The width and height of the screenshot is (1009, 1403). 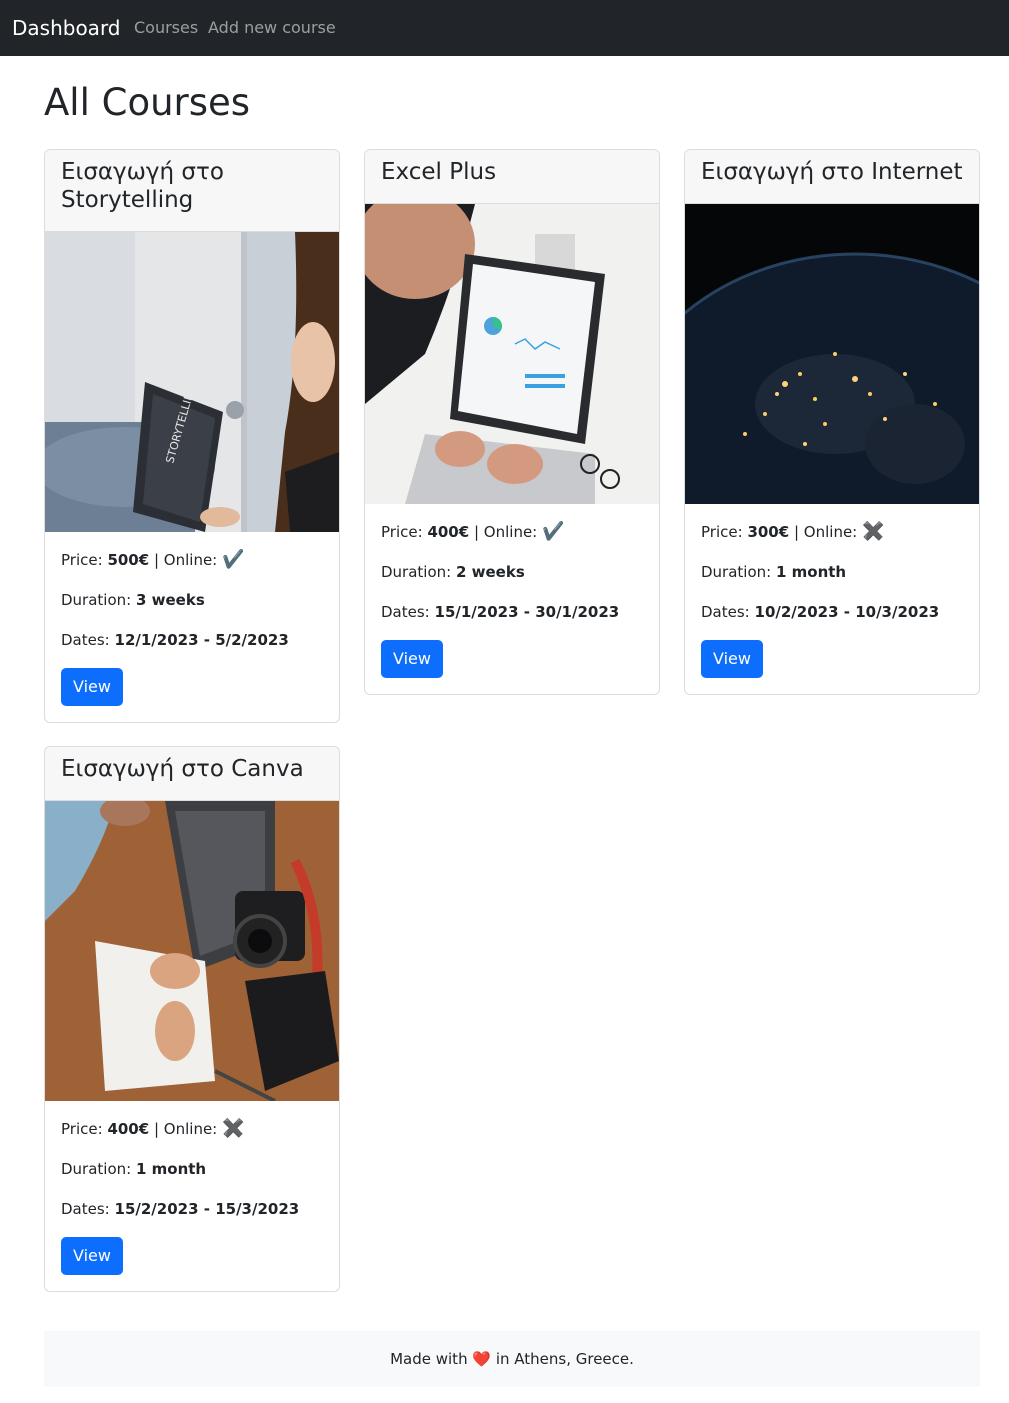 I want to click on footer-text-before: Made with, so click(x=429, y=1359).